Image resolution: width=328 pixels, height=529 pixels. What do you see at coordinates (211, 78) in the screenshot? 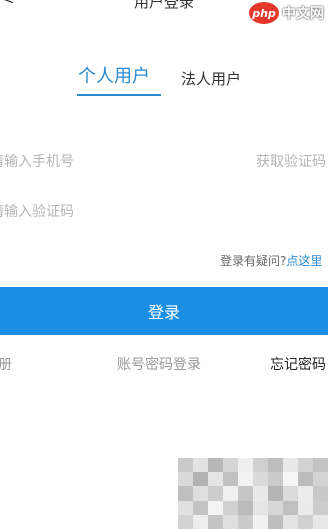
I see `tab-corporate-user: 法人用户` at bounding box center [211, 78].